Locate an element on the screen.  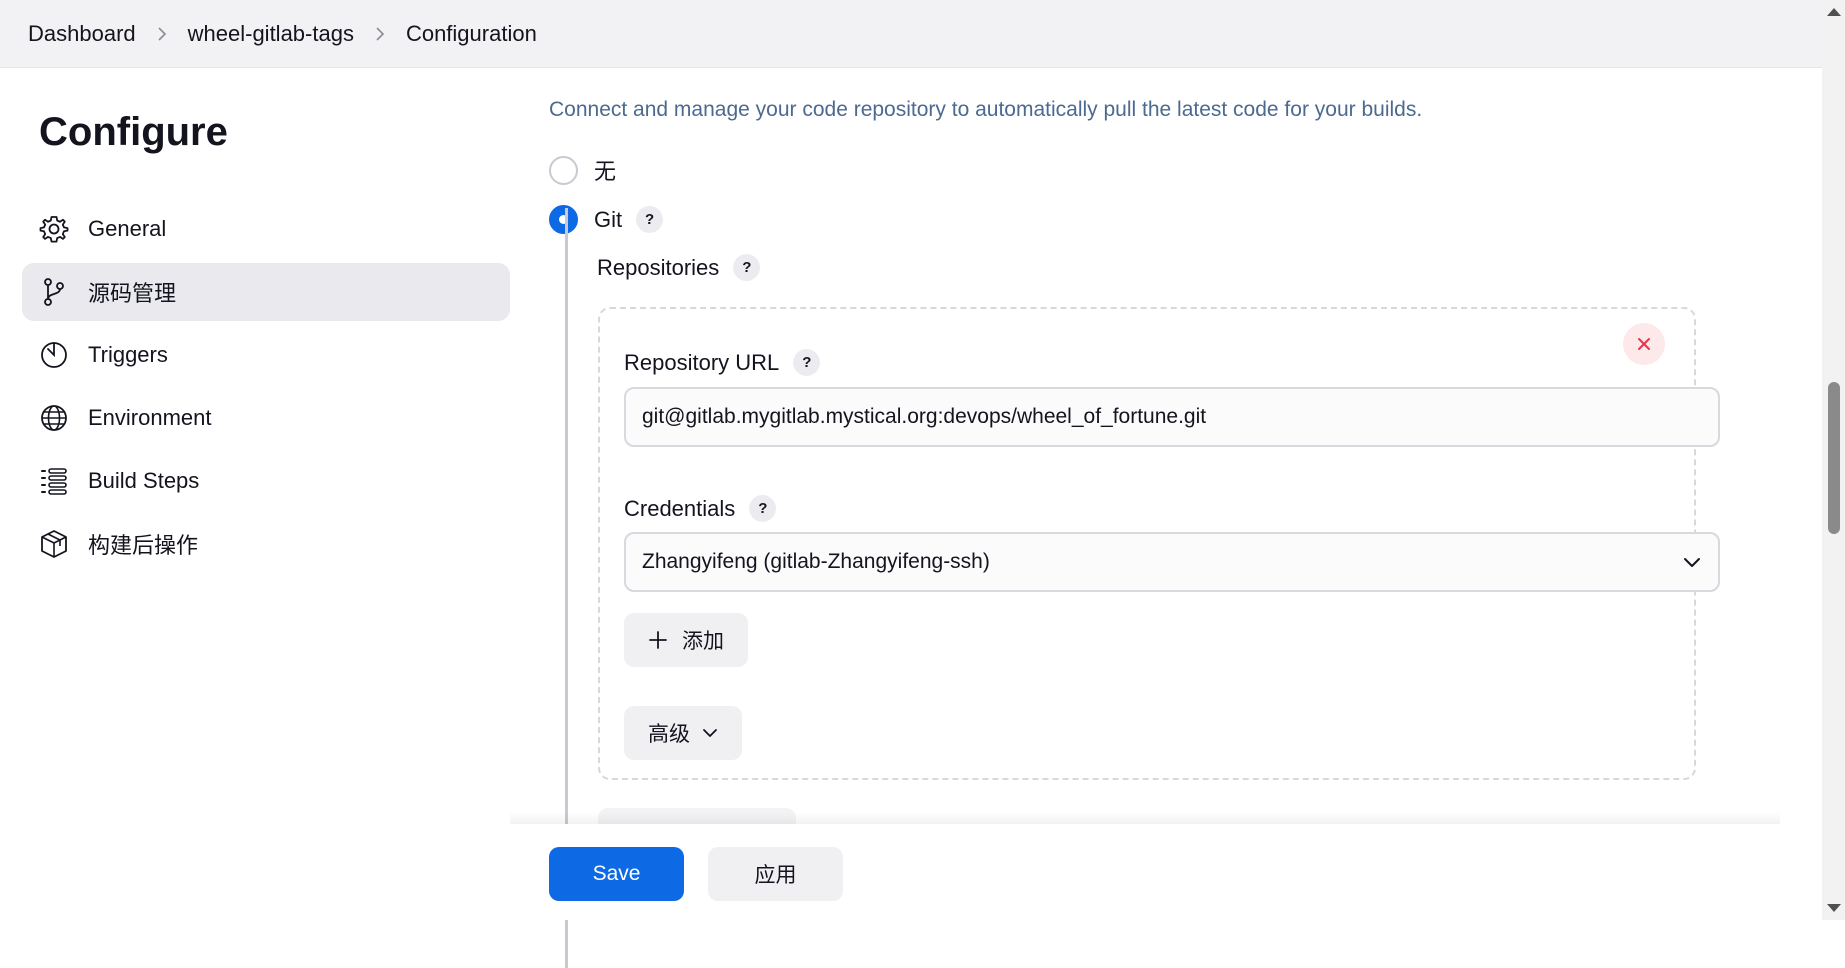
package-icon is located at coordinates (54, 544).